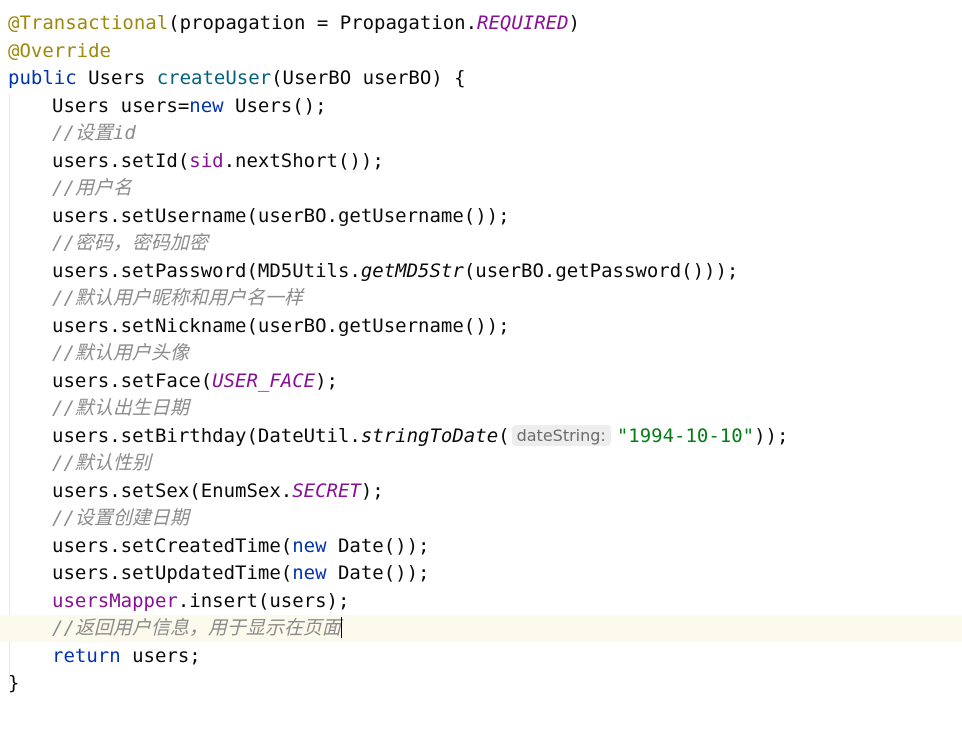 The image size is (962, 752). I want to click on code-line-6: users.setId(sid.nextShort());, so click(481, 161).